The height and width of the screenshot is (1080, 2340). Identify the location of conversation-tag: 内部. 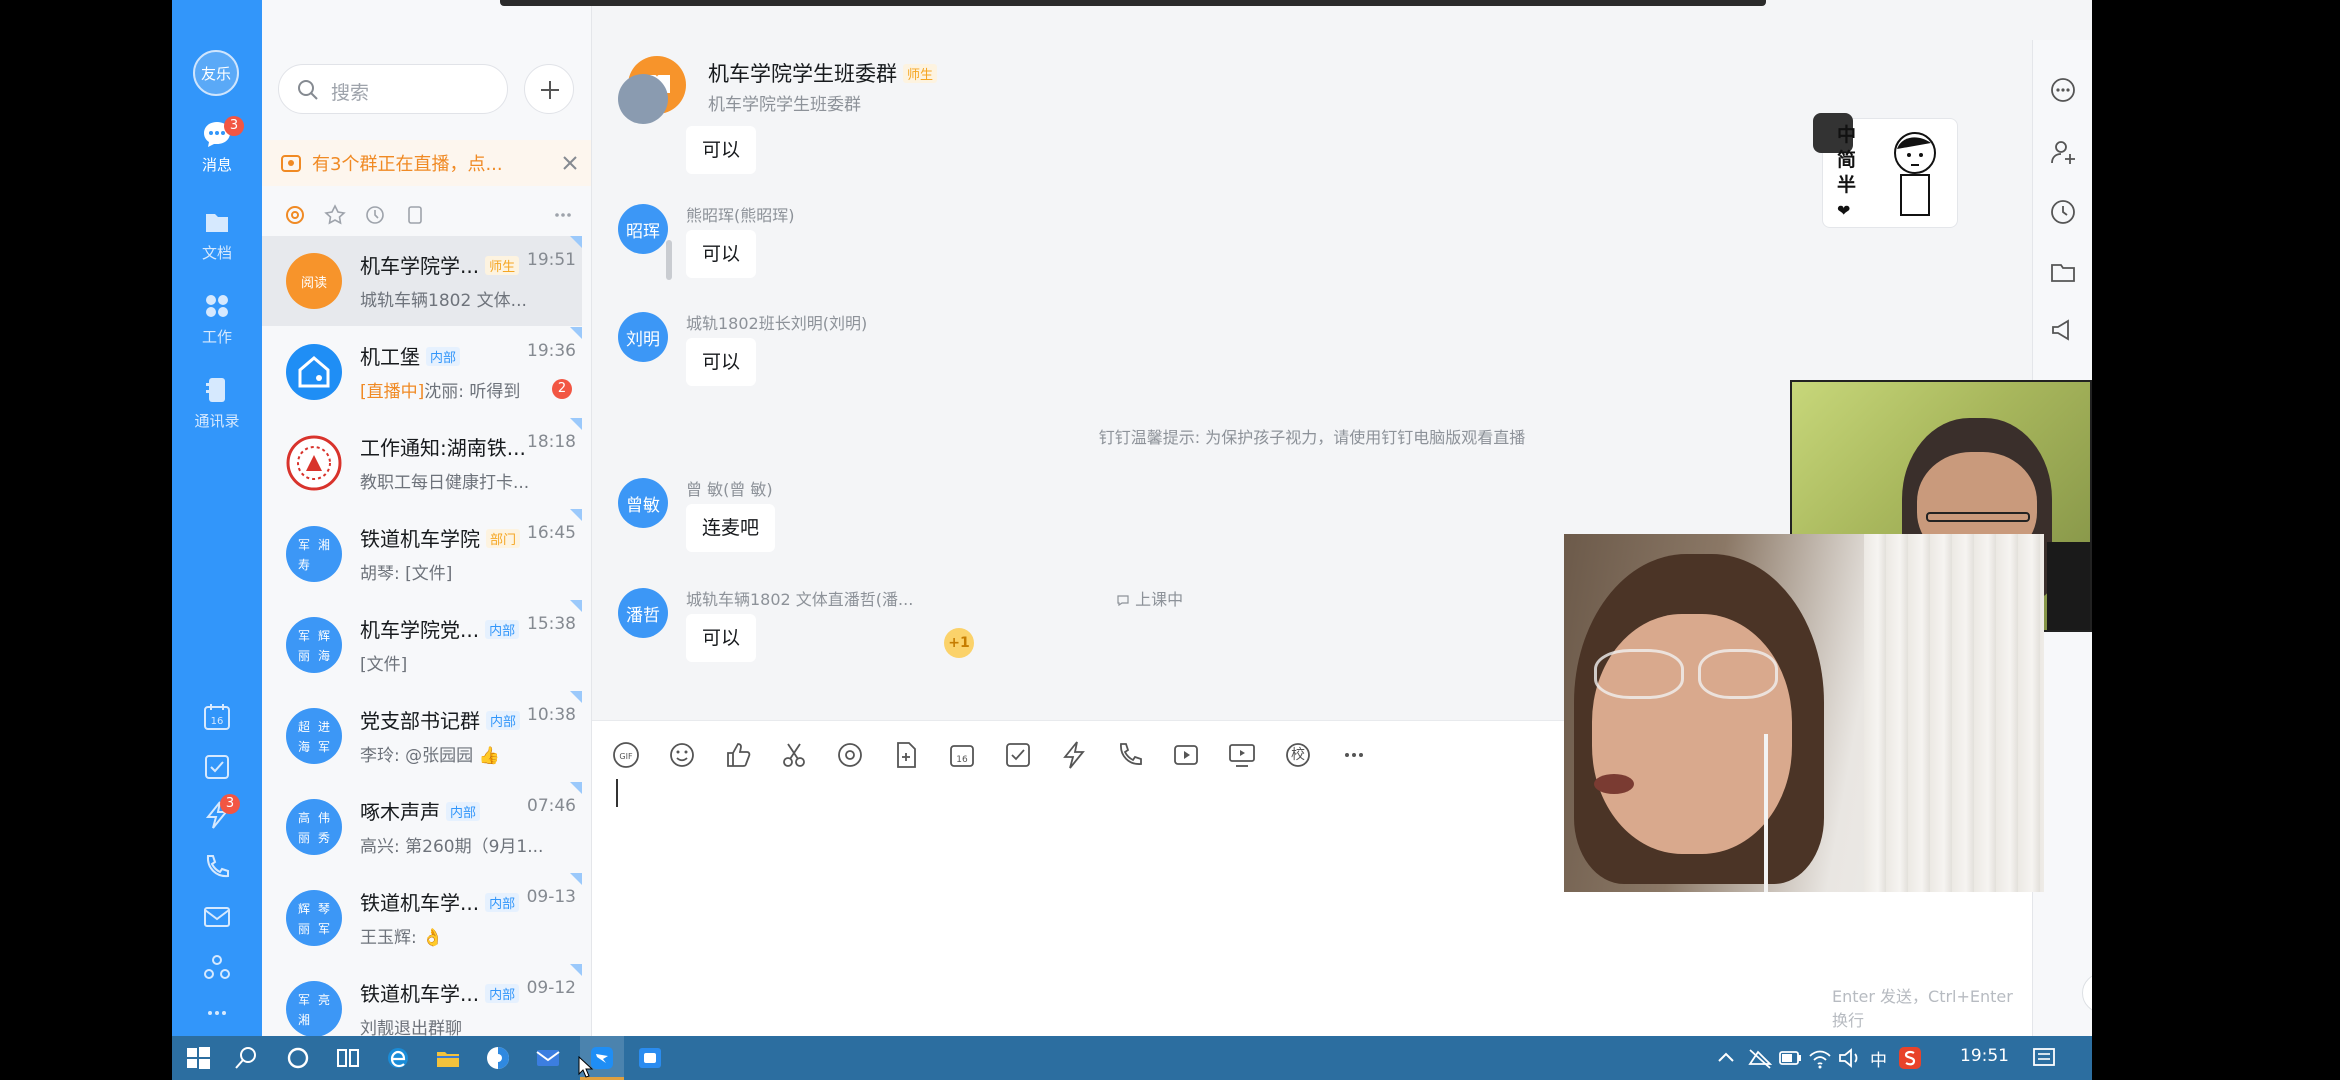
(502, 993).